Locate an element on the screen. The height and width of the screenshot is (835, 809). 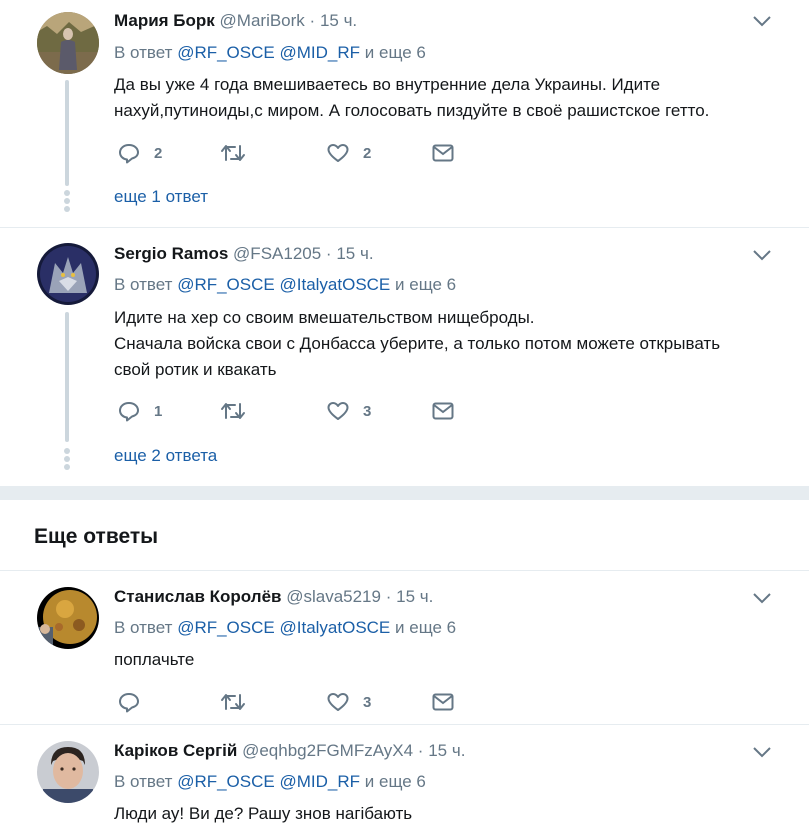
reply-button: 1 is located at coordinates (140, 411).